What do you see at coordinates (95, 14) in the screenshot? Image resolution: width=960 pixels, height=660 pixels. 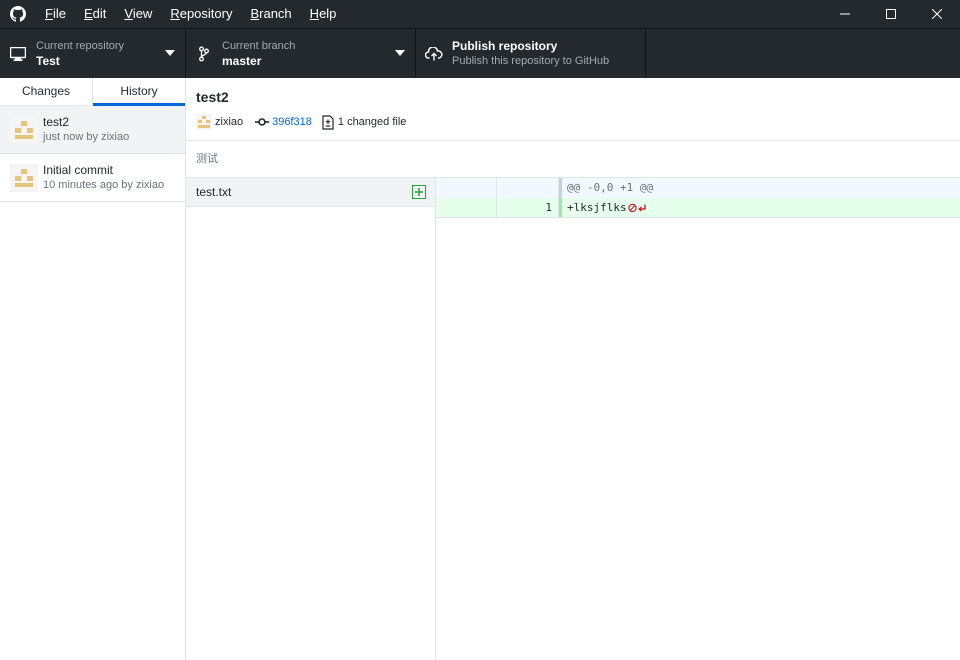 I see `menu-edit: Edit` at bounding box center [95, 14].